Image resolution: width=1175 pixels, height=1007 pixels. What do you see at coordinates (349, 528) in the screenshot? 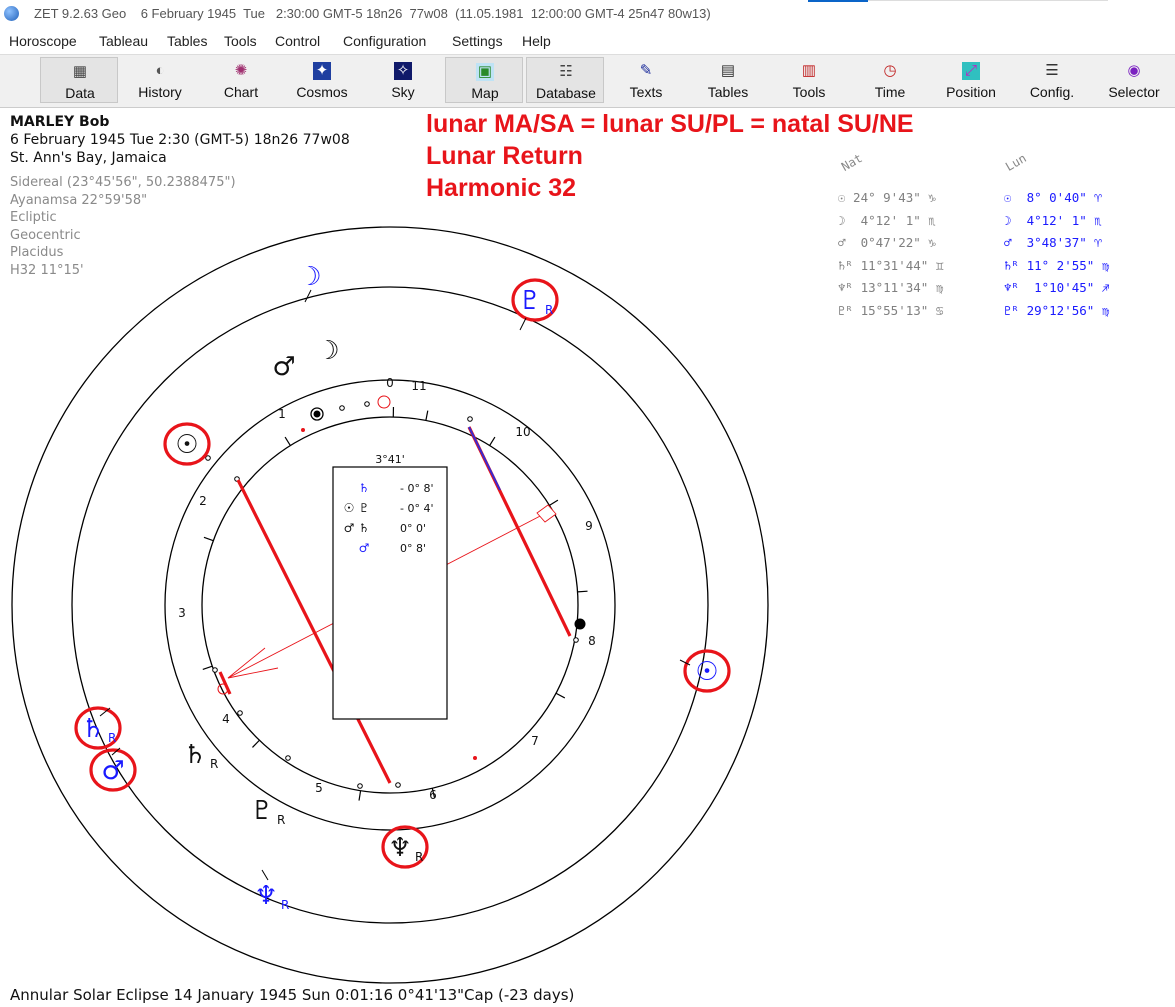
I see `aspect-left-glyph: ♂` at bounding box center [349, 528].